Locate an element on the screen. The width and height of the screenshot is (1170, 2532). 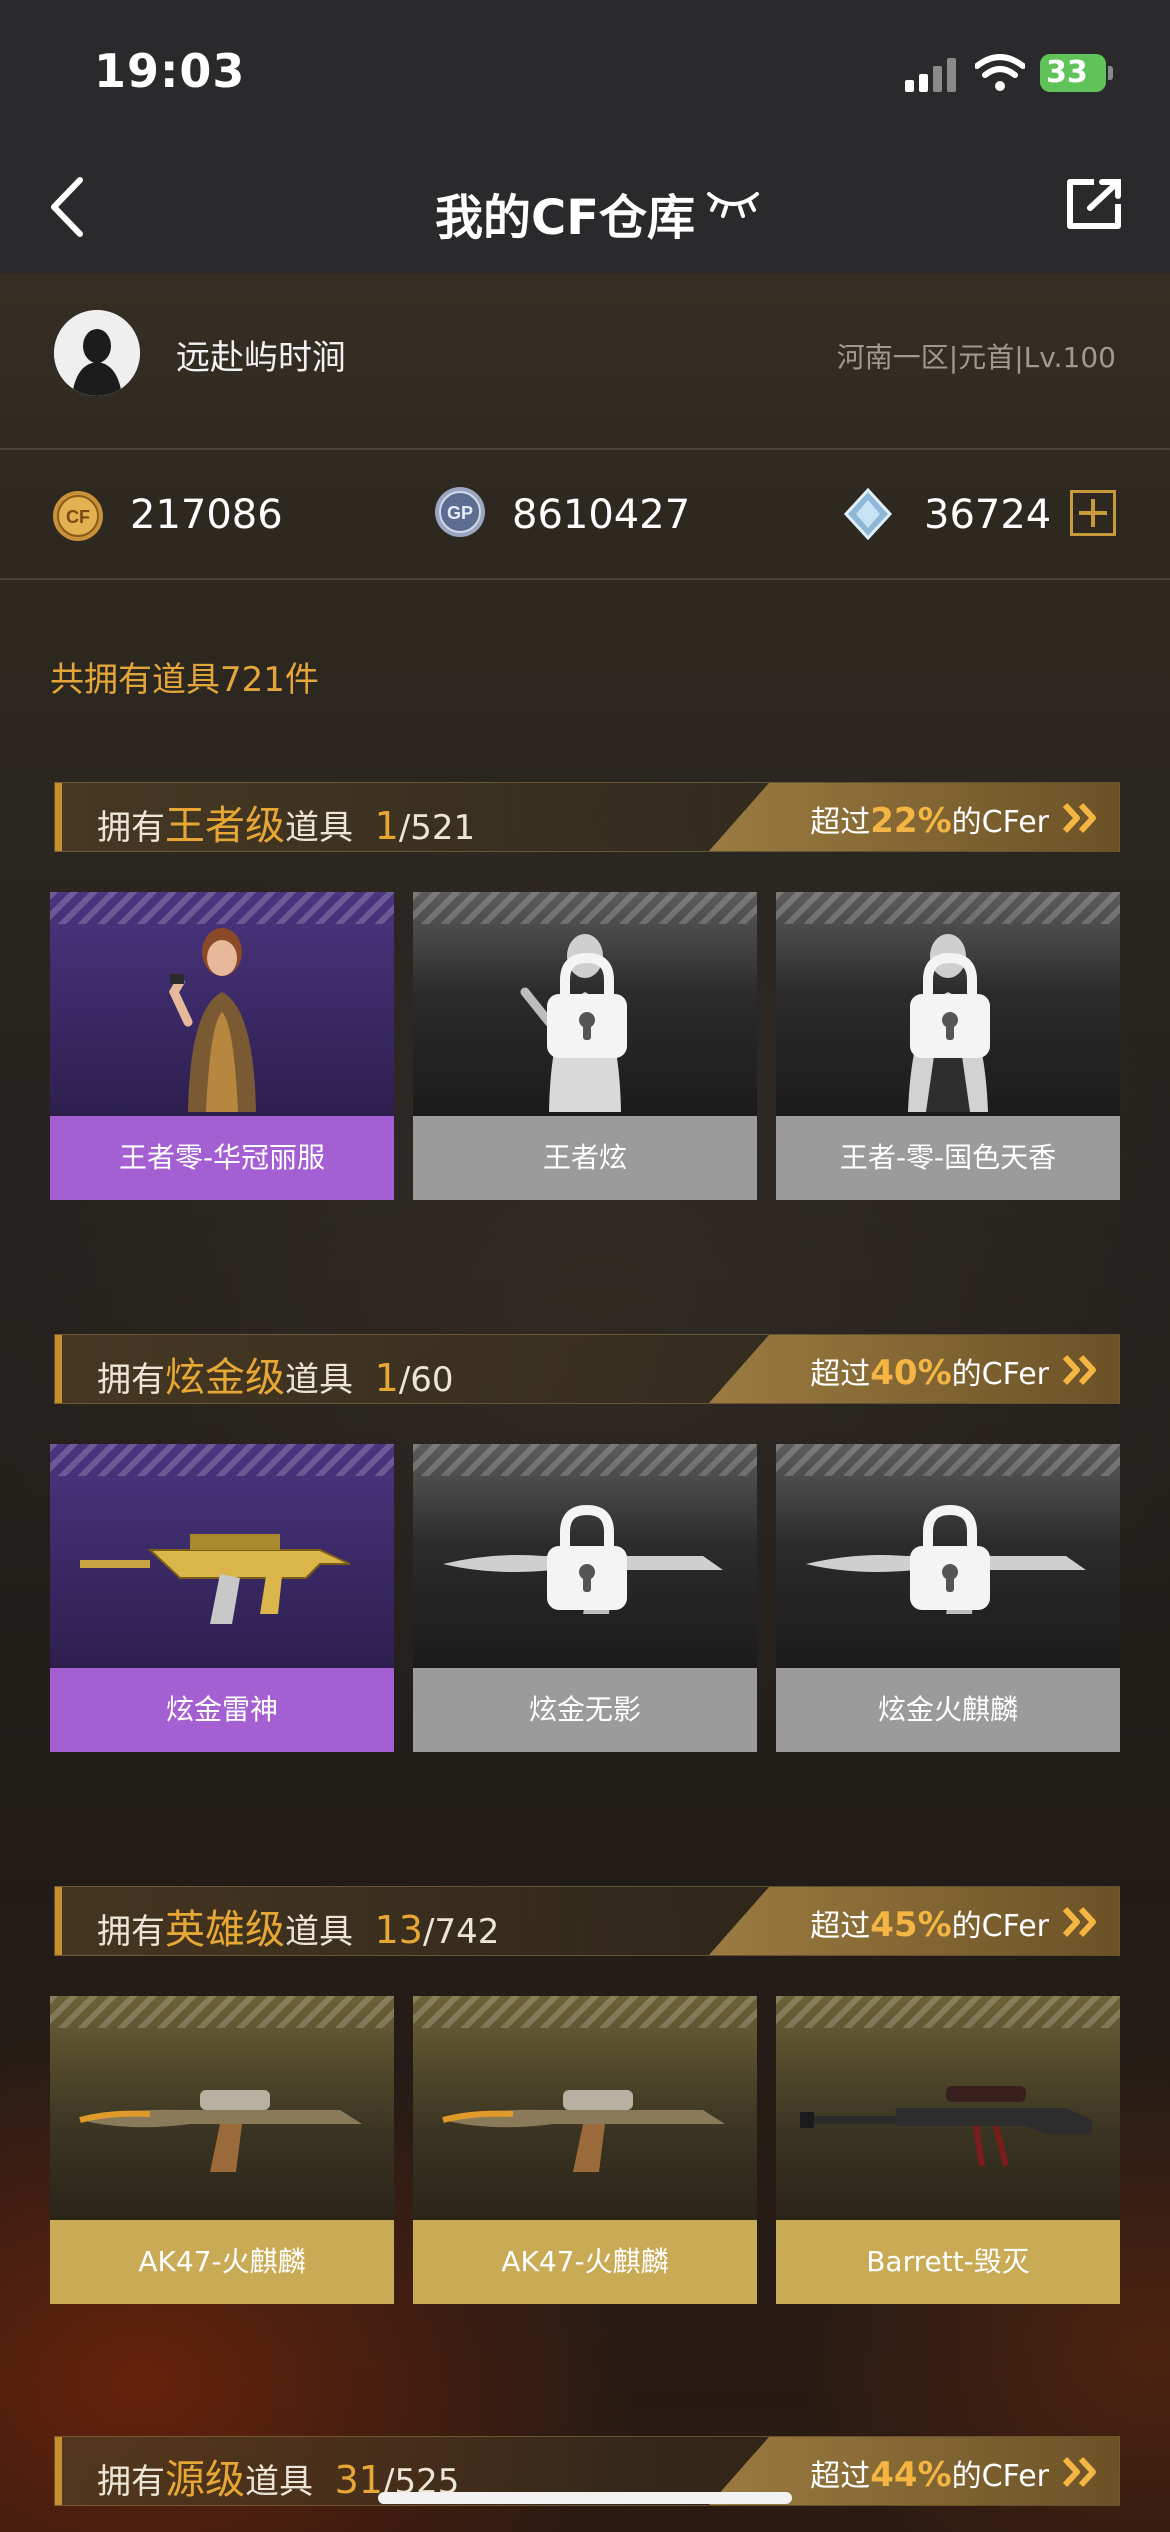
gp-coin-value: 8610427 is located at coordinates (601, 515).